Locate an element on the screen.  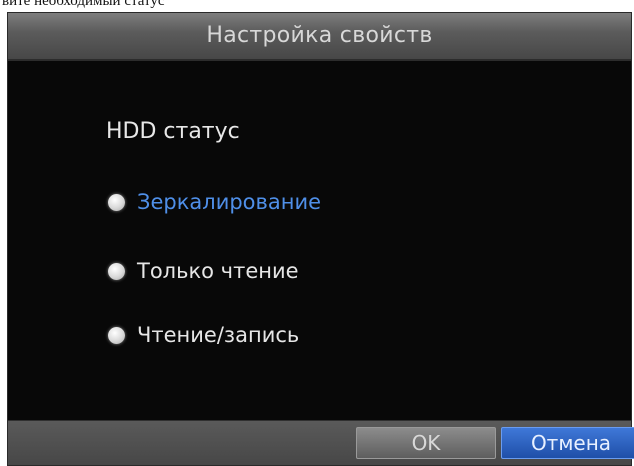
dialog-title: Настройка свойств is located at coordinates (319, 35).